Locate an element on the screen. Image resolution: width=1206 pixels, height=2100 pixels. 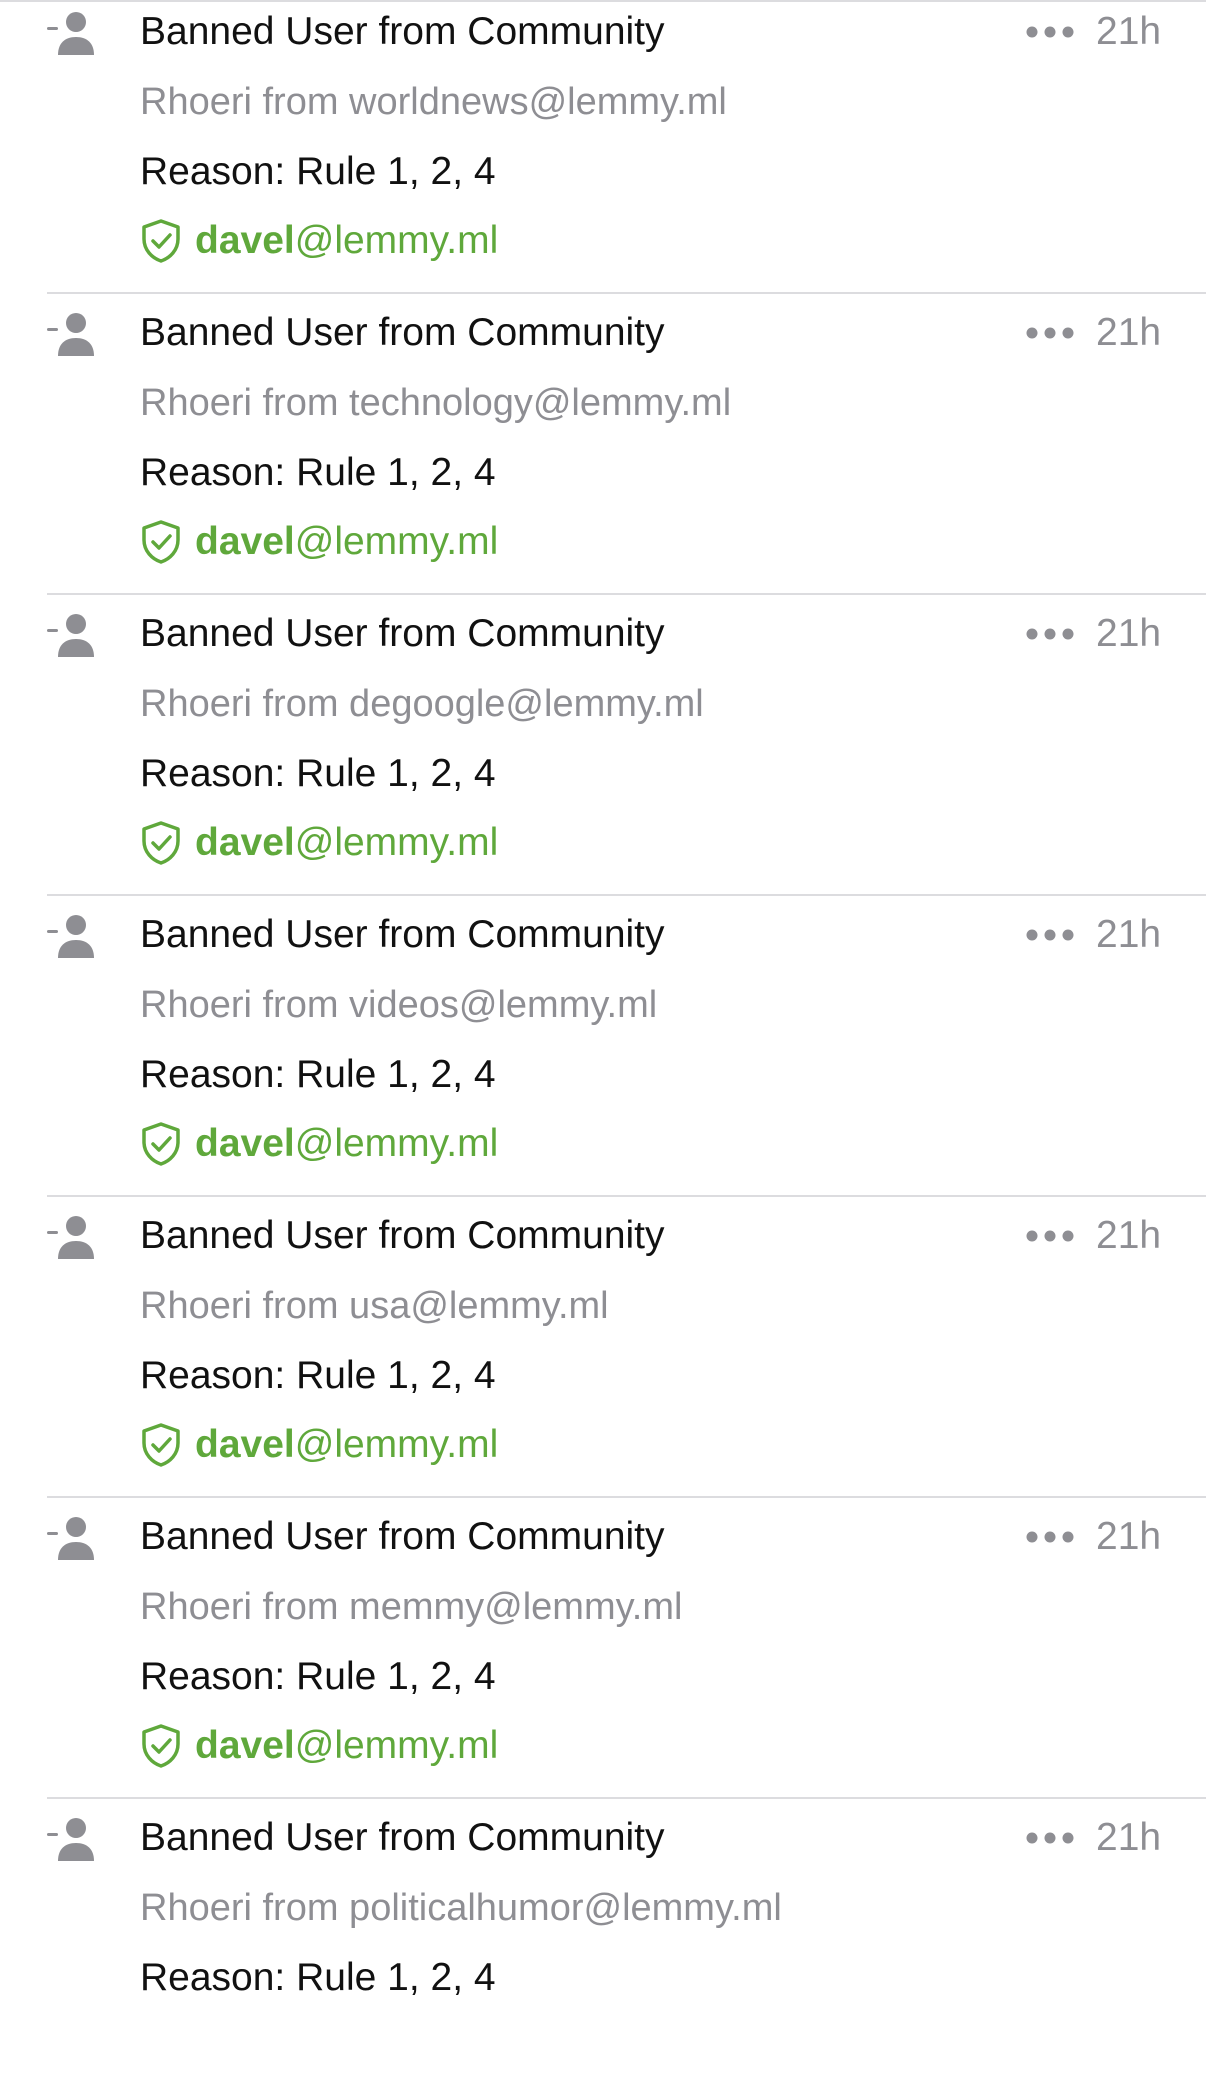
entry-subtitle: Rhoeri from memmy@lemmy.ml is located at coordinates (411, 1607).